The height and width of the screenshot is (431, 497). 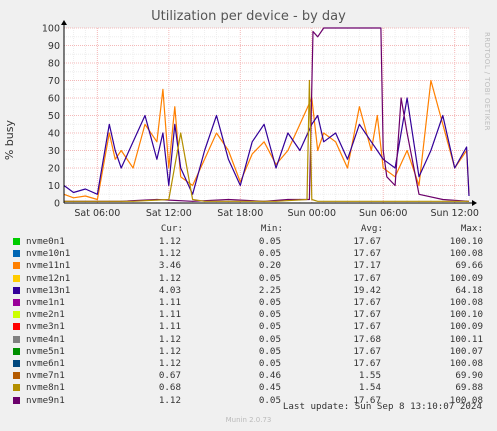 What do you see at coordinates (169, 376) in the screenshot?
I see `legend-cur-value: 0.67` at bounding box center [169, 376].